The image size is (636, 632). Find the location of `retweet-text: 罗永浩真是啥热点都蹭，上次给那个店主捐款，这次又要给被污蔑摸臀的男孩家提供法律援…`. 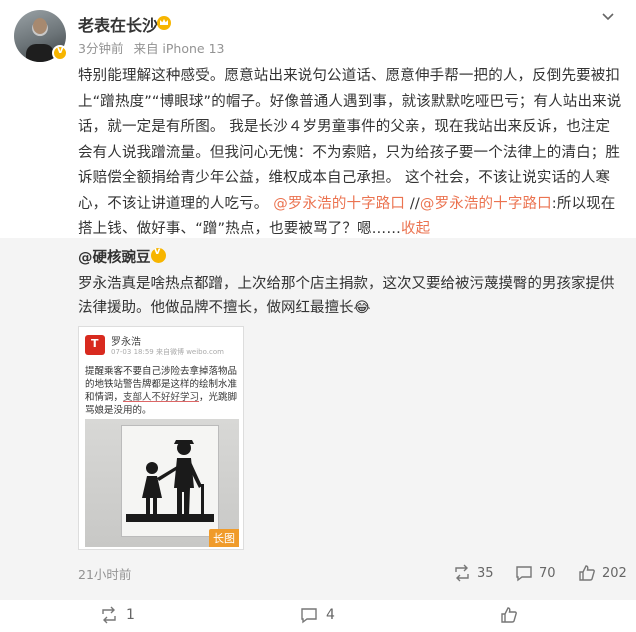

retweet-text: 罗永浩真是啥热点都蹭，上次给那个店主捐款，这次又要给被污蔑摸臀的男孩家提供法律援… is located at coordinates (346, 296).